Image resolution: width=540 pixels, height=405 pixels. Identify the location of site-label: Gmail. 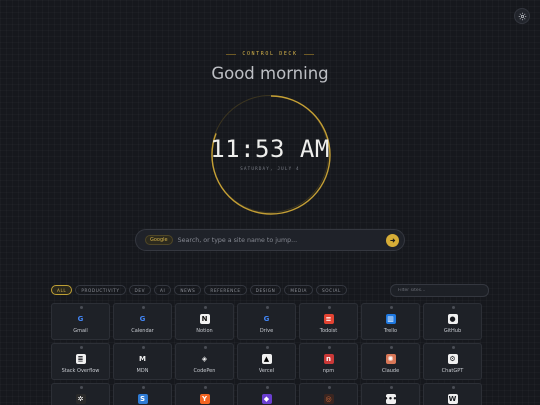
(80, 331).